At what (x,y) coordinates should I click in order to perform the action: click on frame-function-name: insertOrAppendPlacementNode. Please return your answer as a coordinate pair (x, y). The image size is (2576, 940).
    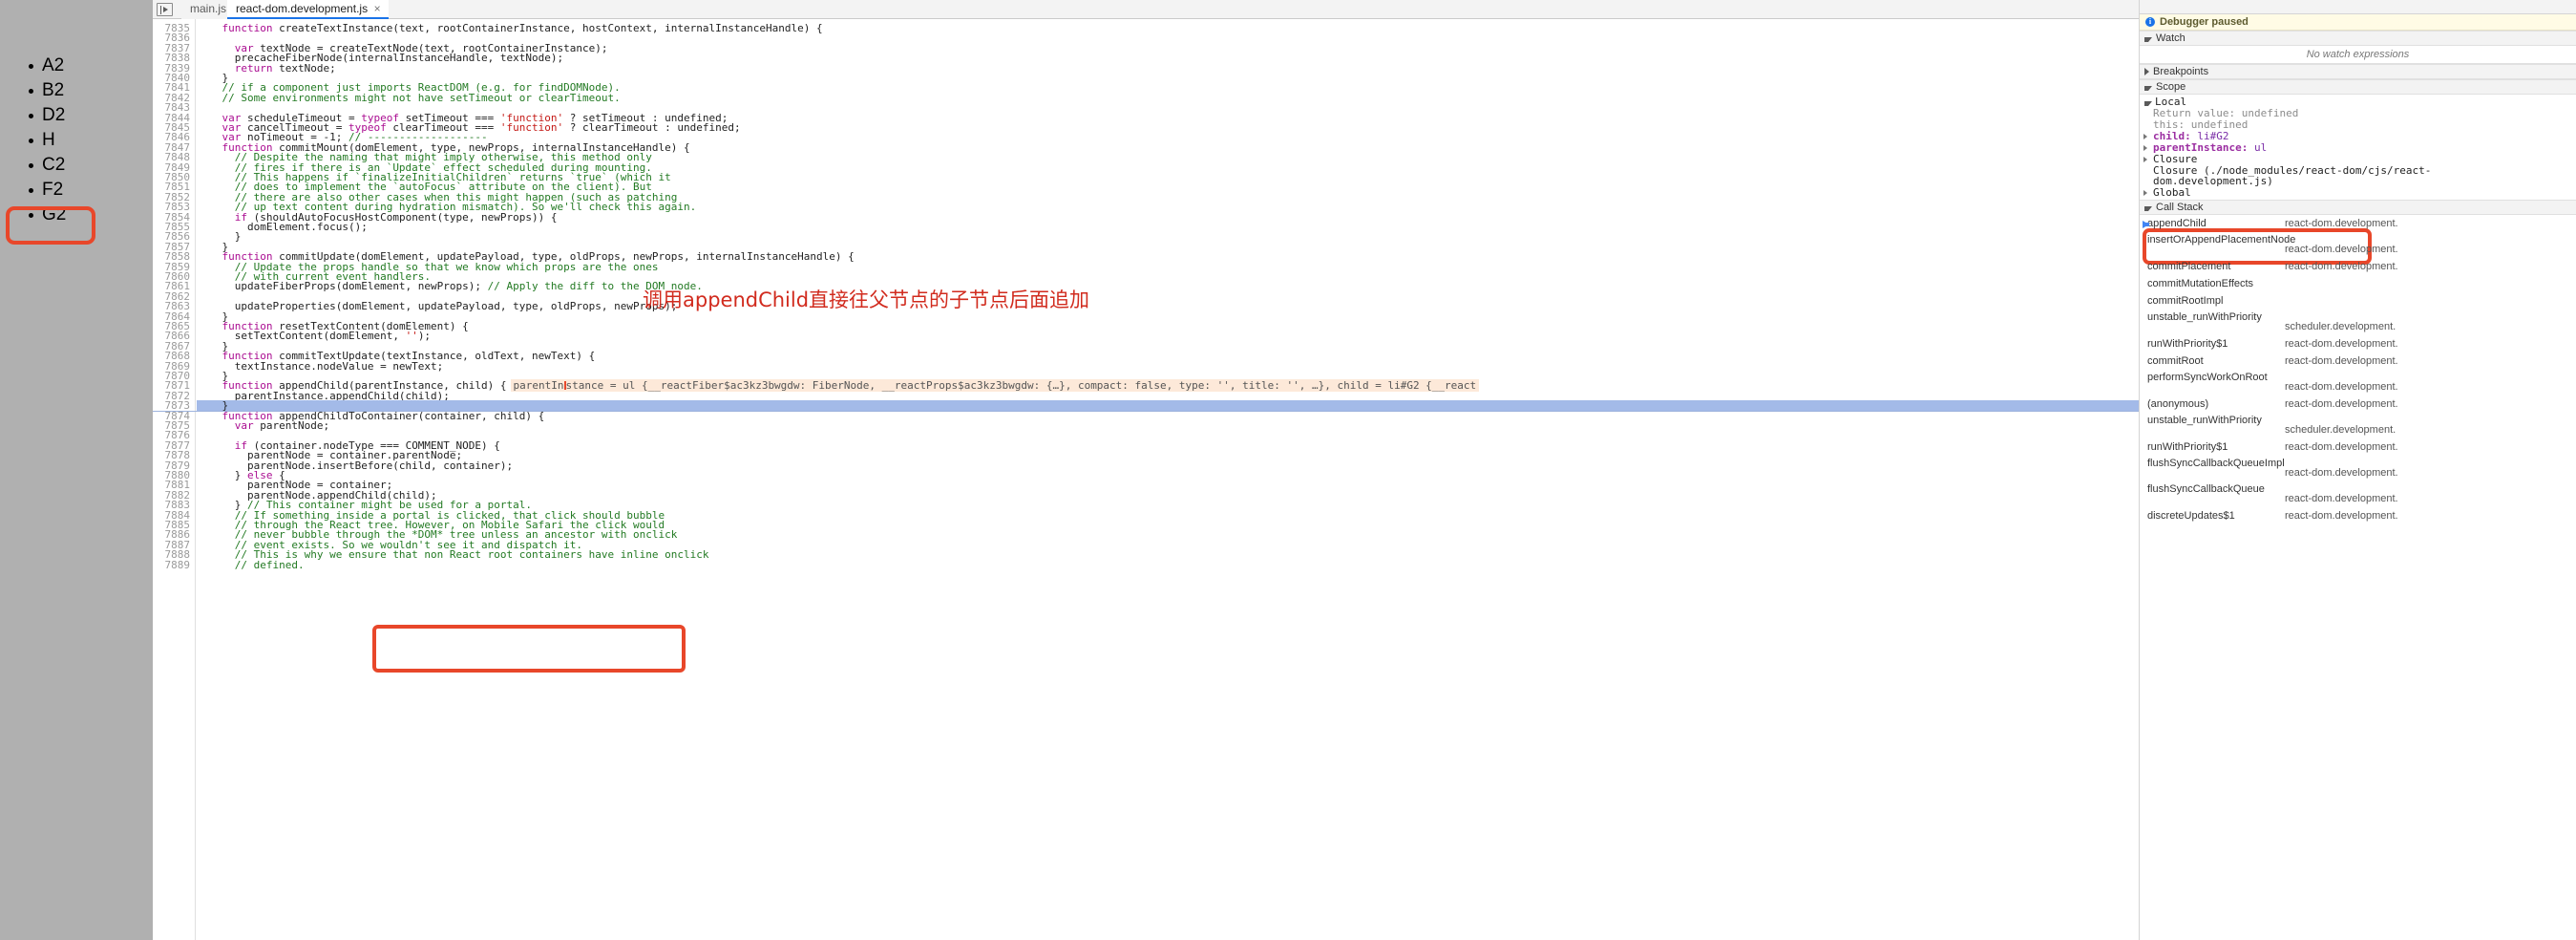
    Looking at the image, I should click on (2221, 240).